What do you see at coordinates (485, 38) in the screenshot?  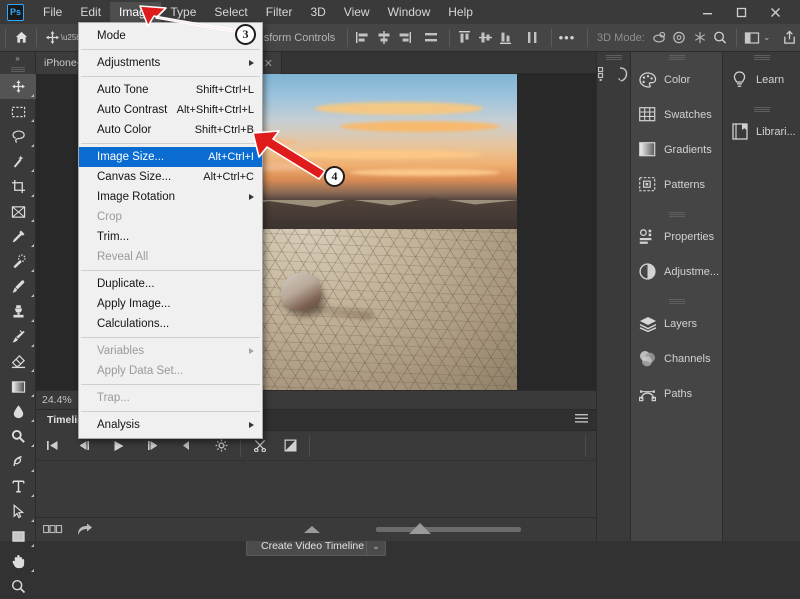 I see `align-vertical-centers-icon` at bounding box center [485, 38].